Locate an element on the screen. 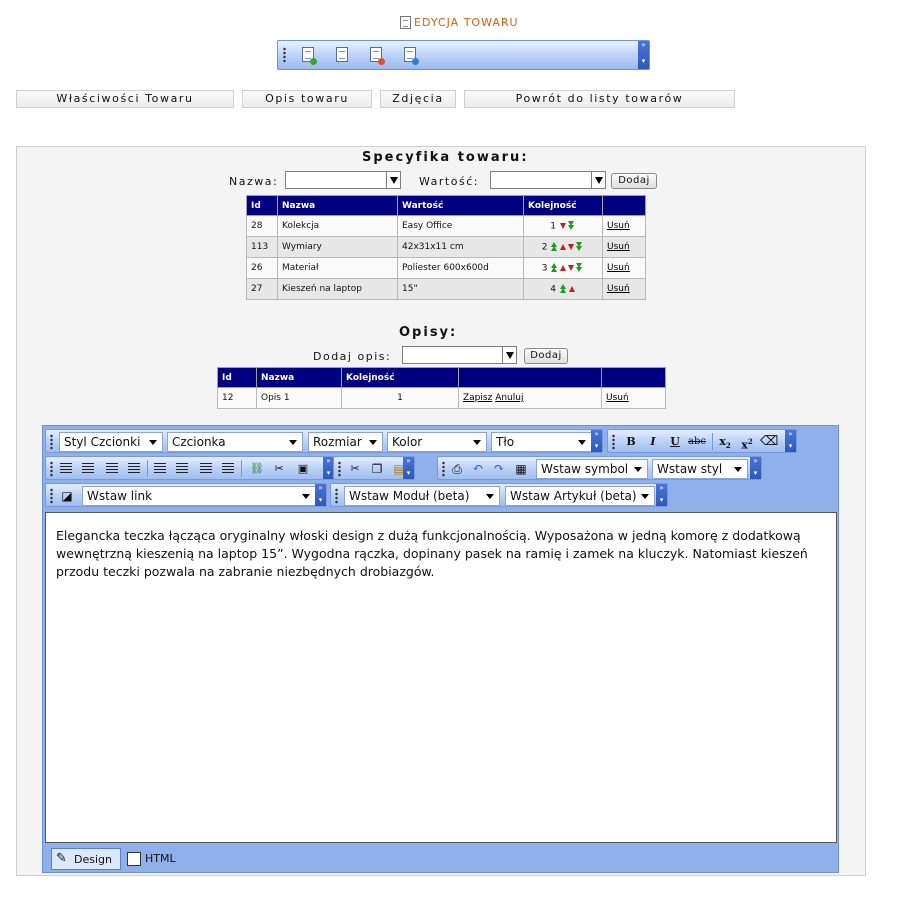  cell-order: 4 is located at coordinates (563, 289).